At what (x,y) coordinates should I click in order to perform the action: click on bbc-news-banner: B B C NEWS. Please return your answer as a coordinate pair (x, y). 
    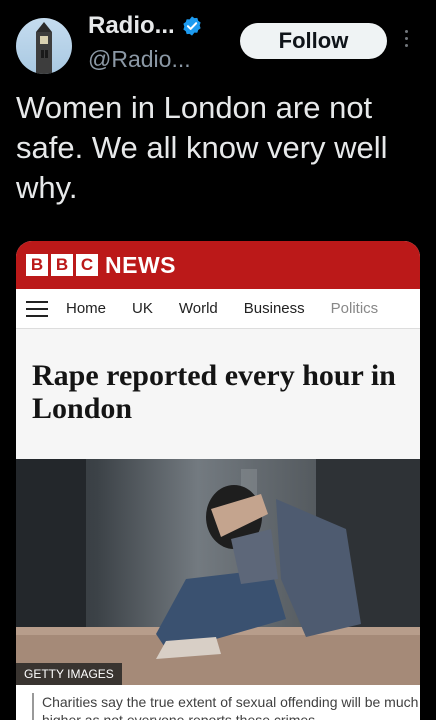
    Looking at the image, I should click on (218, 265).